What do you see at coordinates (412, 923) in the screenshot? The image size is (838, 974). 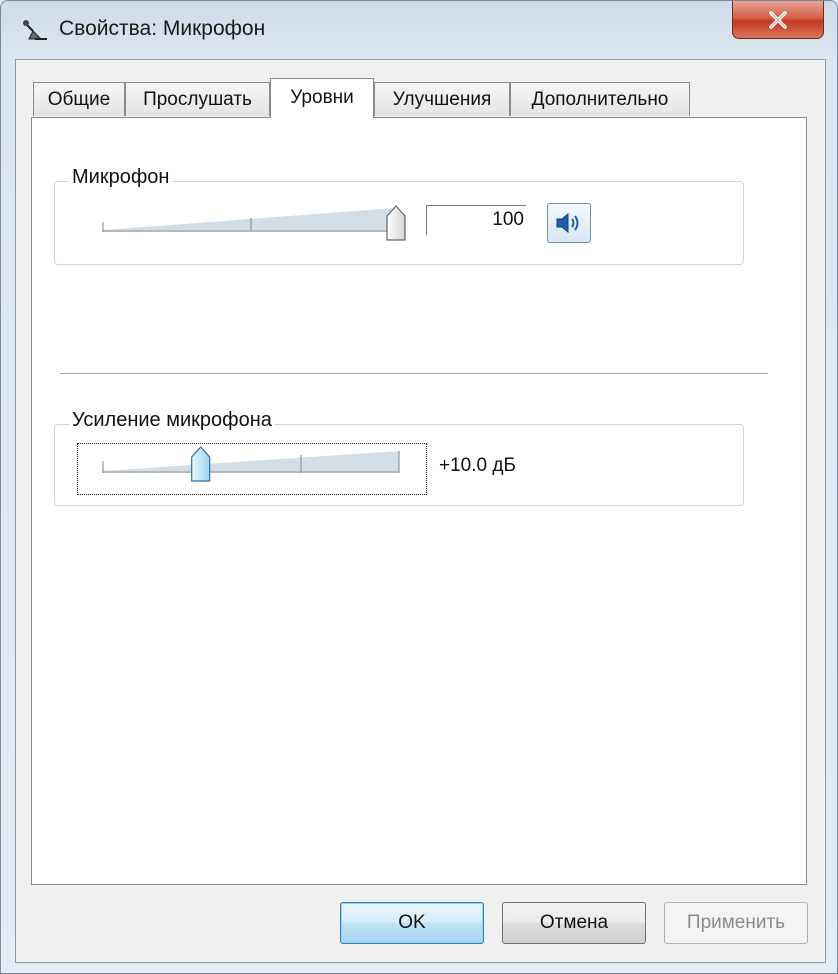 I see `ok-button: OK` at bounding box center [412, 923].